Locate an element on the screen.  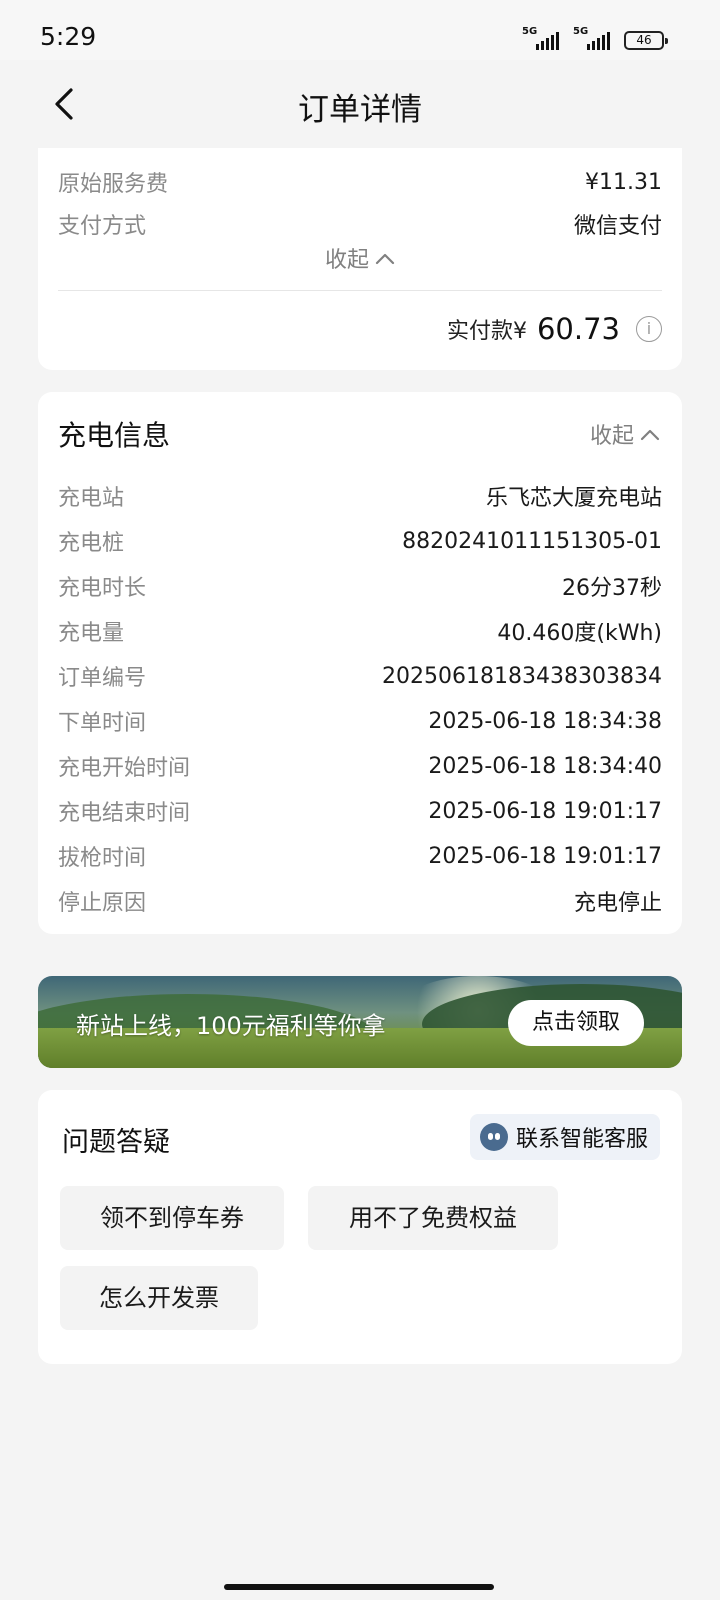
info-row: 拔枪时间 2025-06-18 19:01:17 is located at coordinates (360, 856).